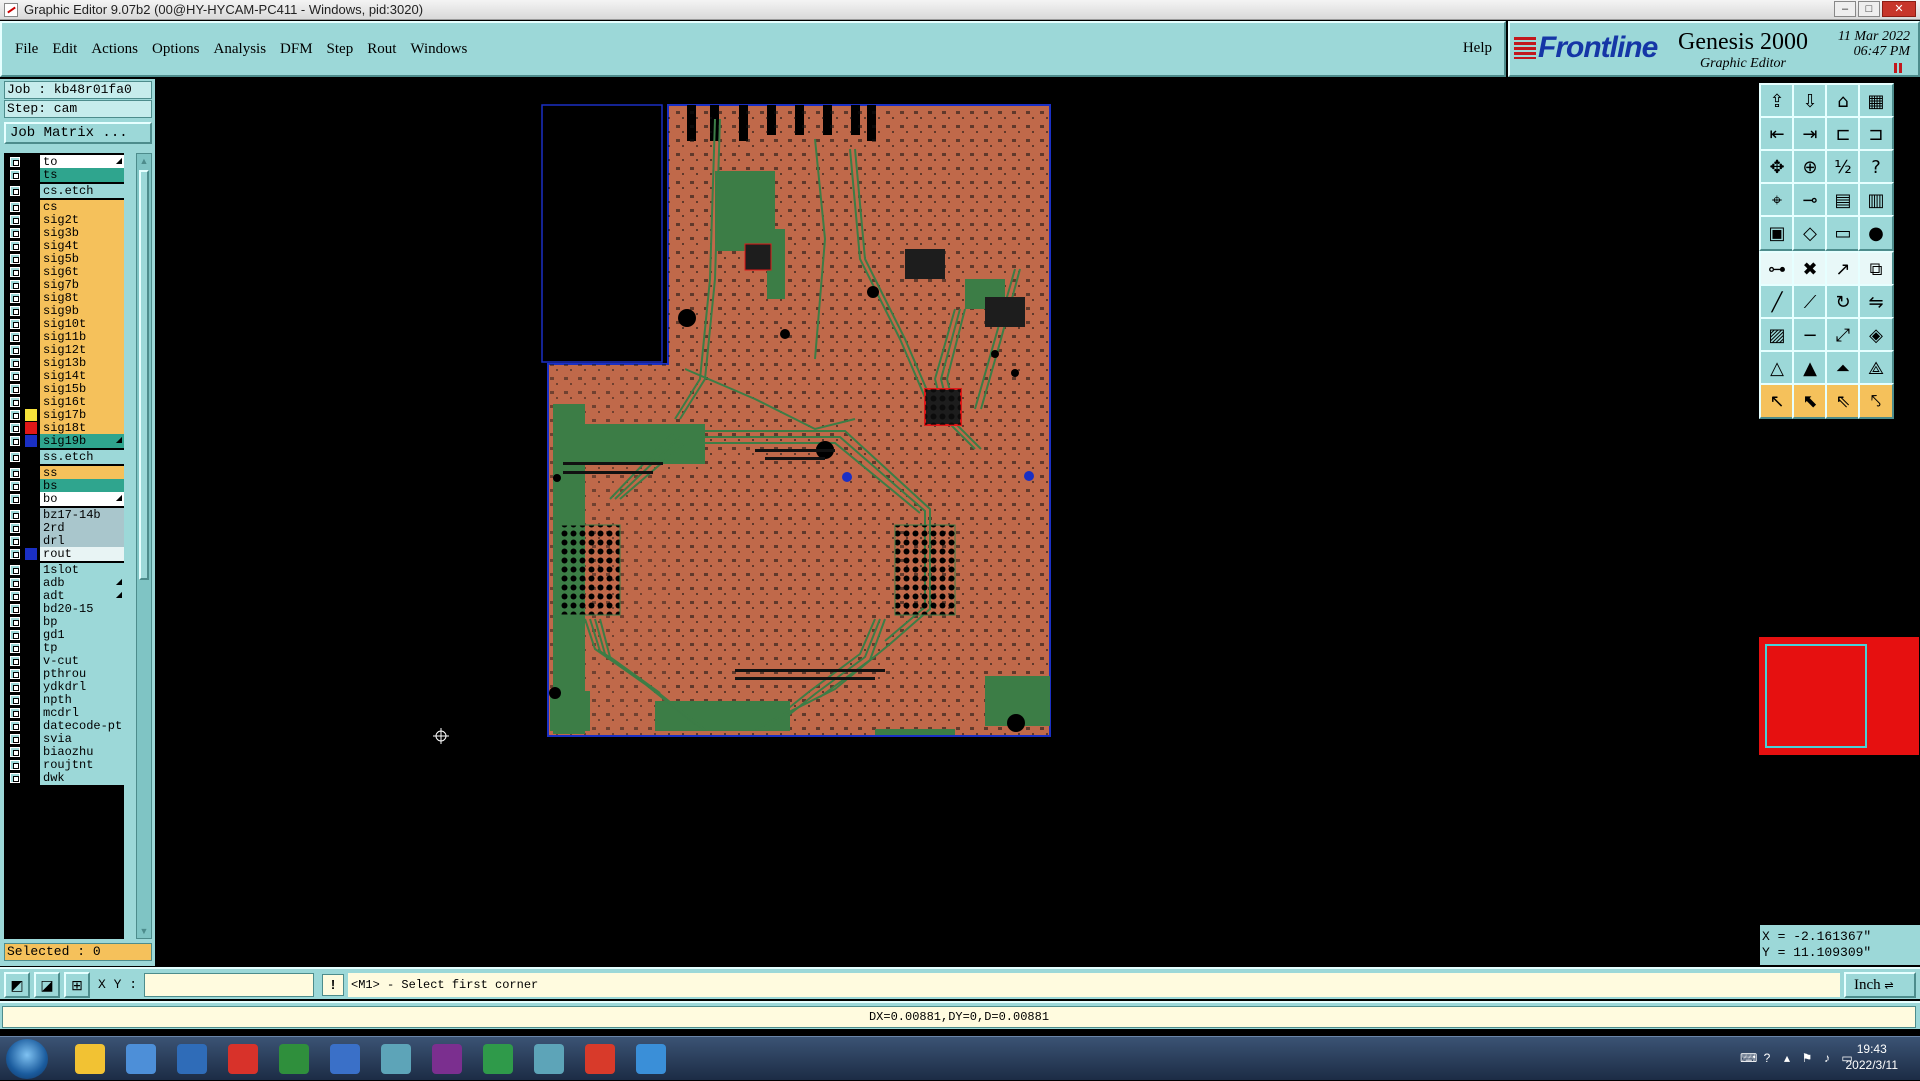 The width and height of the screenshot is (1920, 1081). I want to click on taskbar-save-disk, so click(192, 1059).